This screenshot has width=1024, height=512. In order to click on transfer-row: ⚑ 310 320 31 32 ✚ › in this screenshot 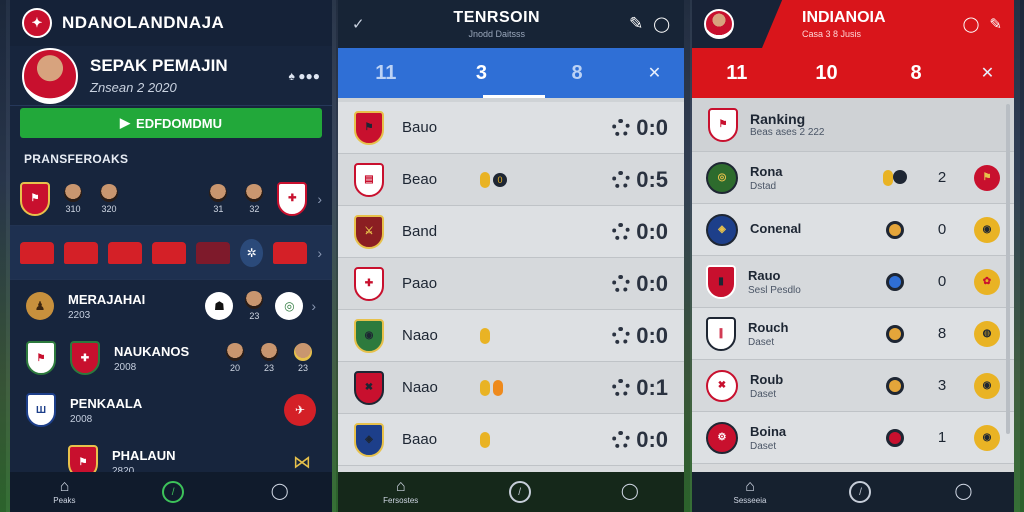, I will do `click(171, 199)`.